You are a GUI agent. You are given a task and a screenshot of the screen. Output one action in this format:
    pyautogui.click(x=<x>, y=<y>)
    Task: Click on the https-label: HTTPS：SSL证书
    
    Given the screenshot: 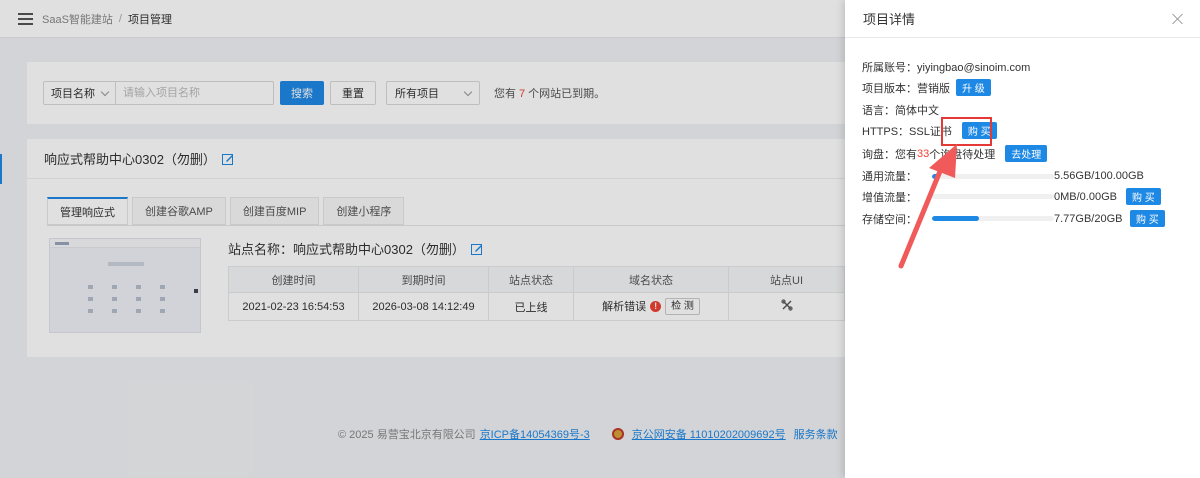 What is the action you would take?
    pyautogui.click(x=907, y=131)
    